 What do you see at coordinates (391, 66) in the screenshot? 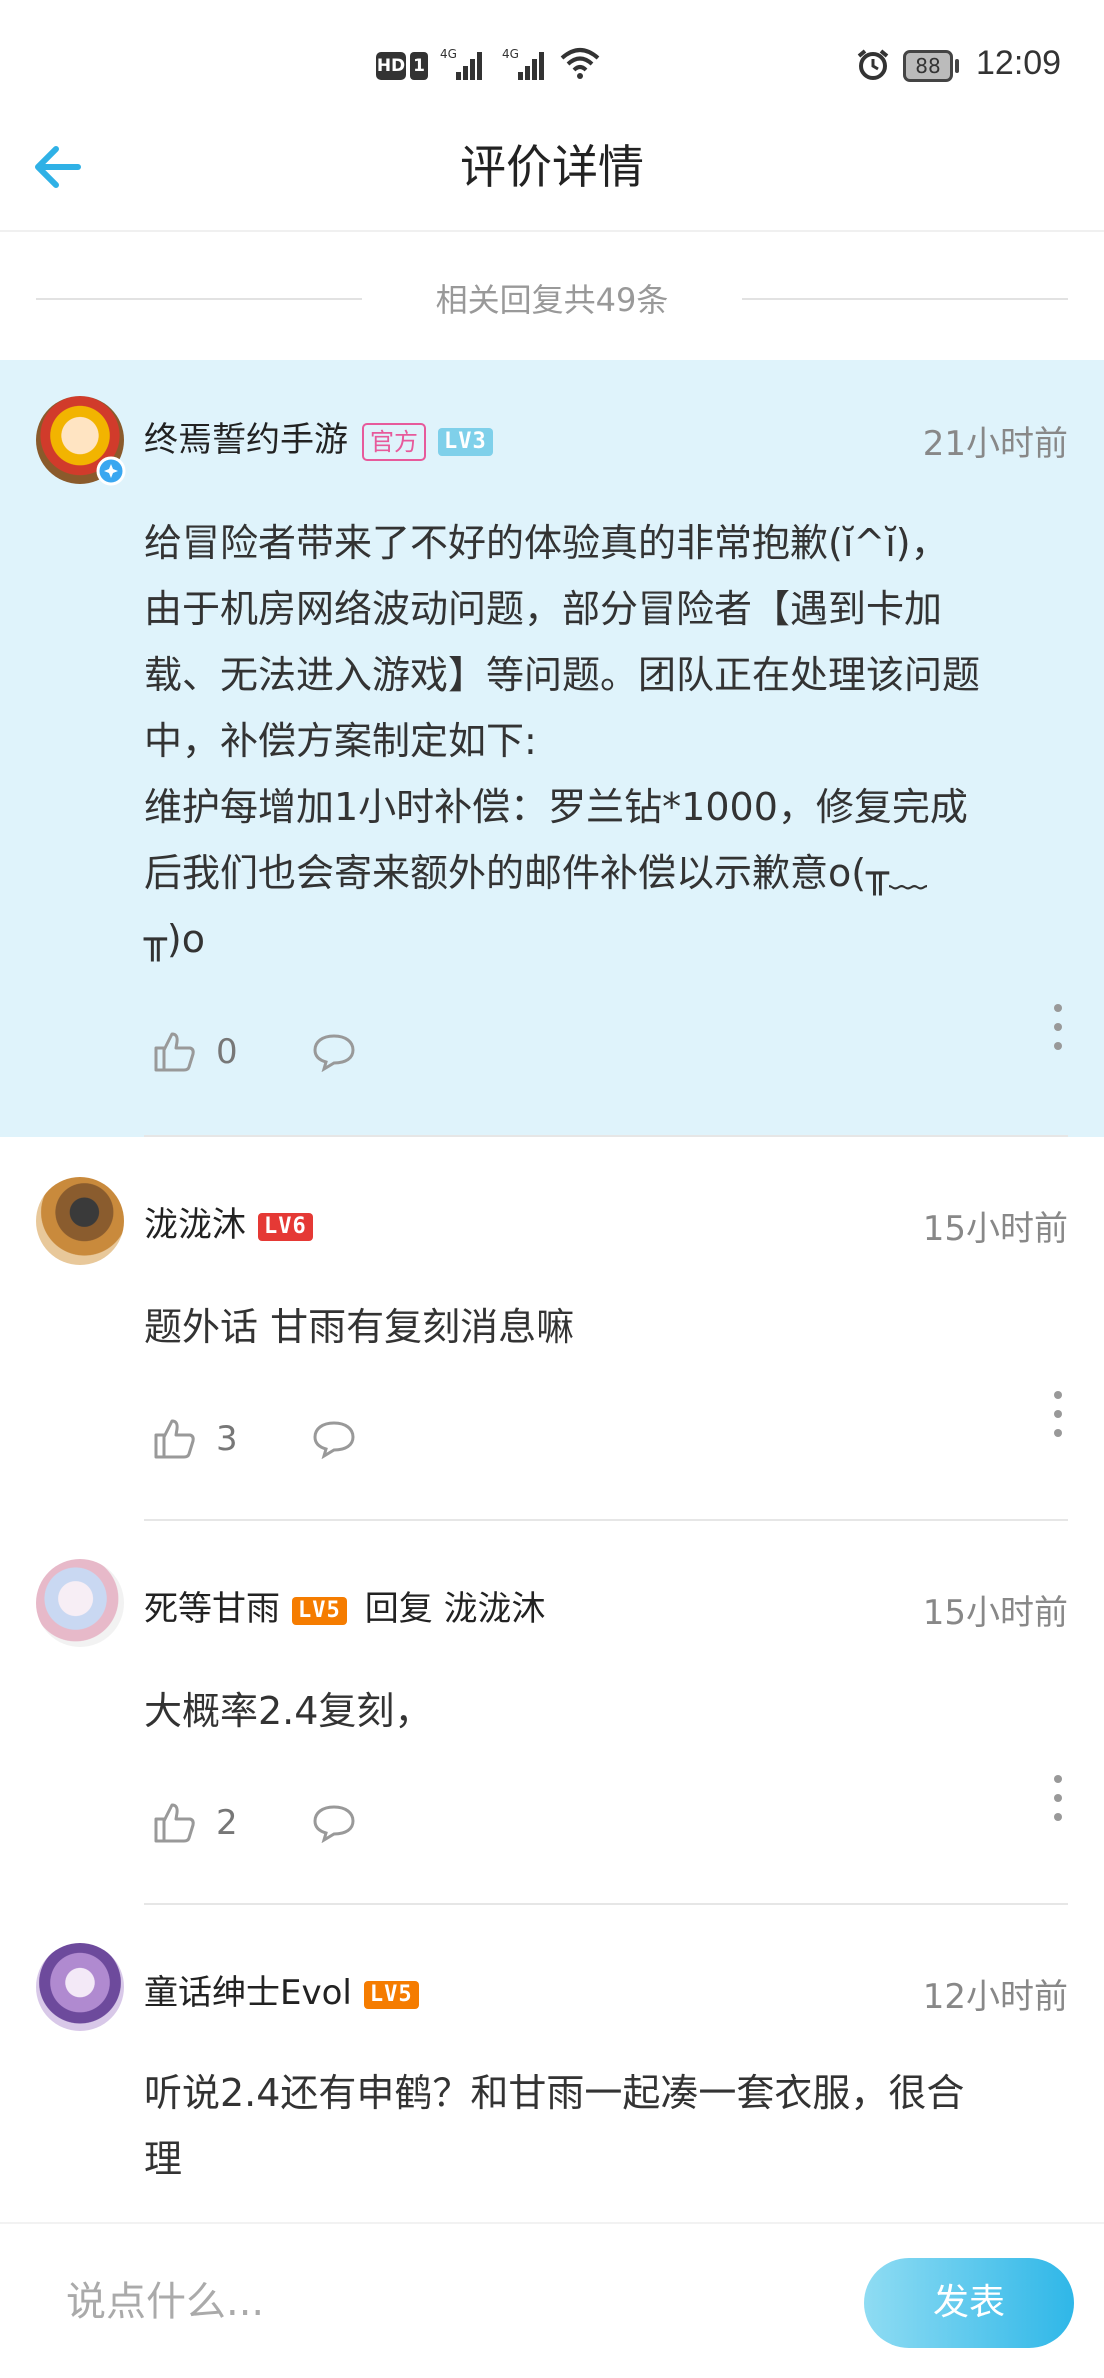
I see `hd-indicator: HD` at bounding box center [391, 66].